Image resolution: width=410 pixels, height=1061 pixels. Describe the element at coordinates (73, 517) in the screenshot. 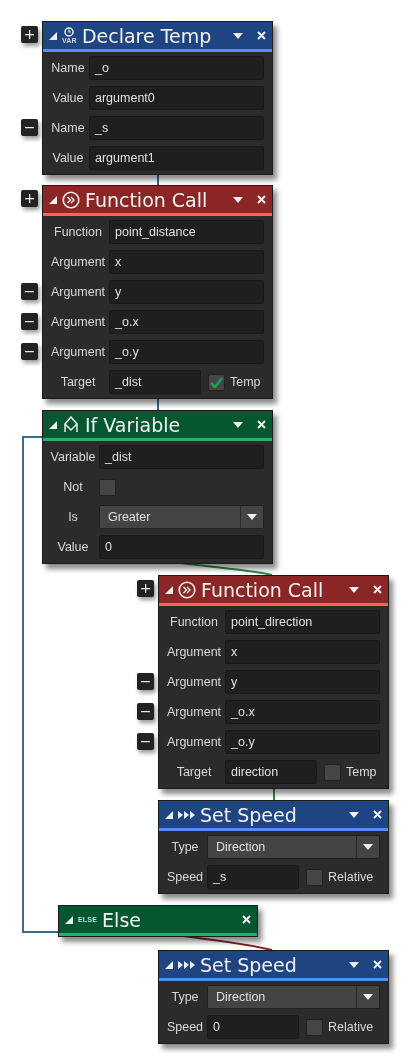

I see `field-label: Is` at that location.